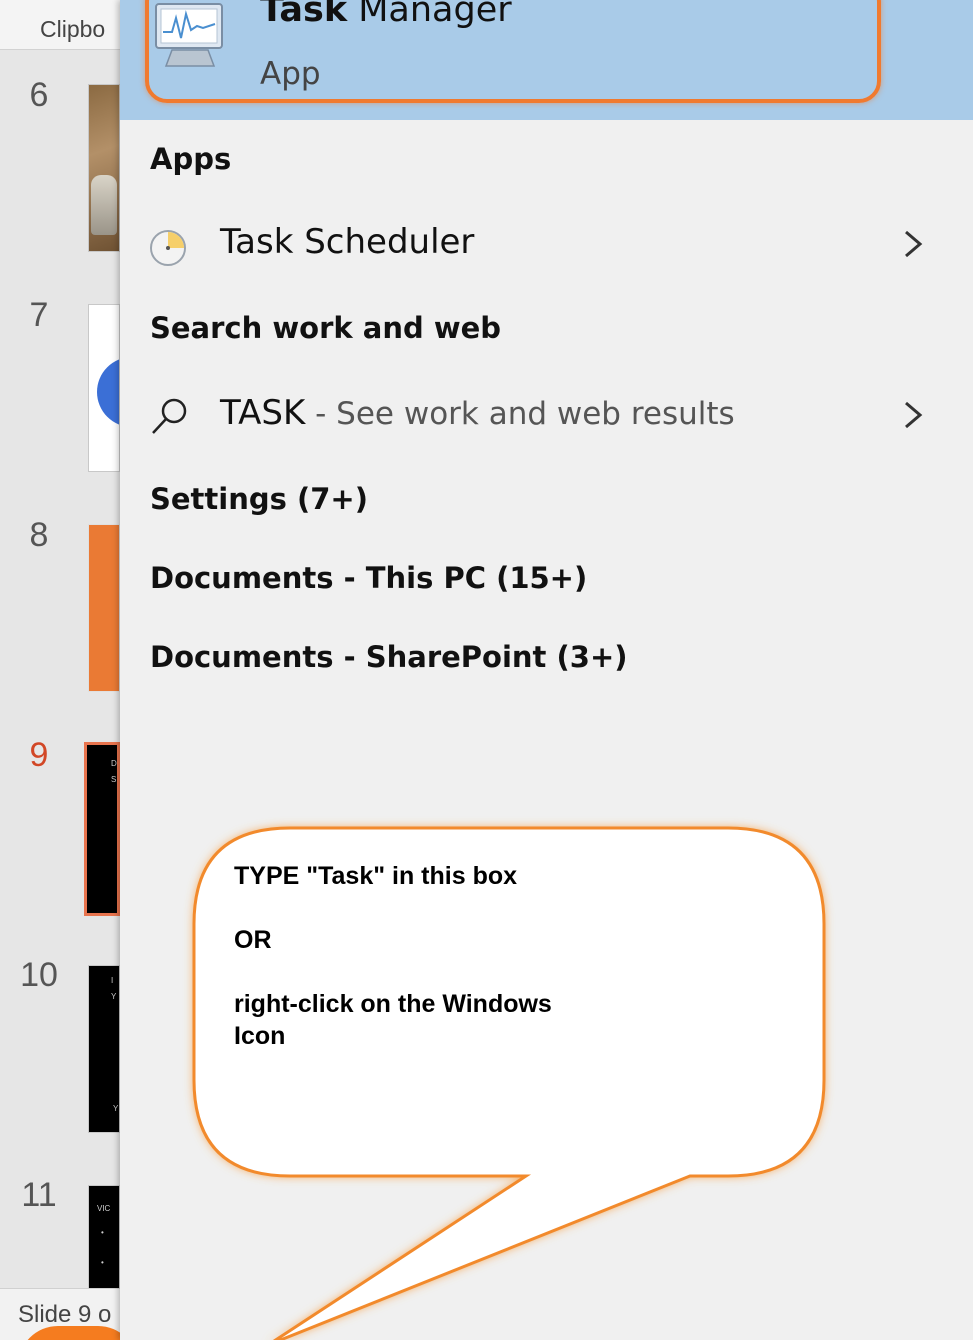  What do you see at coordinates (104, 1240) in the screenshot?
I see `slide-thumbnail-11: VIC • •` at bounding box center [104, 1240].